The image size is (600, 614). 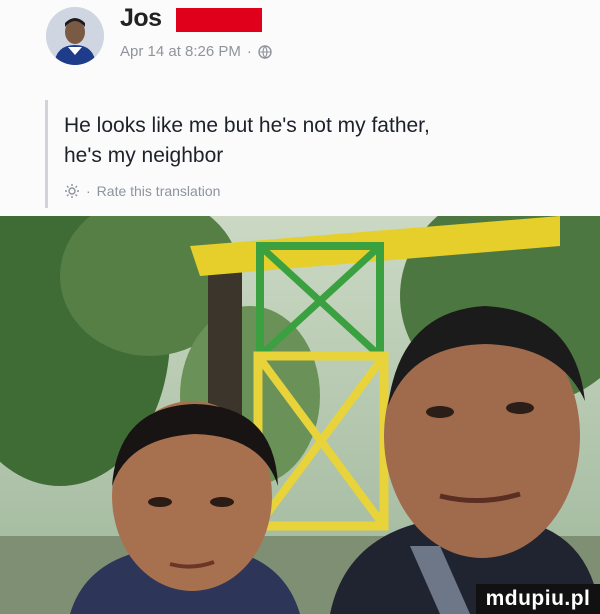 What do you see at coordinates (219, 20) in the screenshot?
I see `name-redaction` at bounding box center [219, 20].